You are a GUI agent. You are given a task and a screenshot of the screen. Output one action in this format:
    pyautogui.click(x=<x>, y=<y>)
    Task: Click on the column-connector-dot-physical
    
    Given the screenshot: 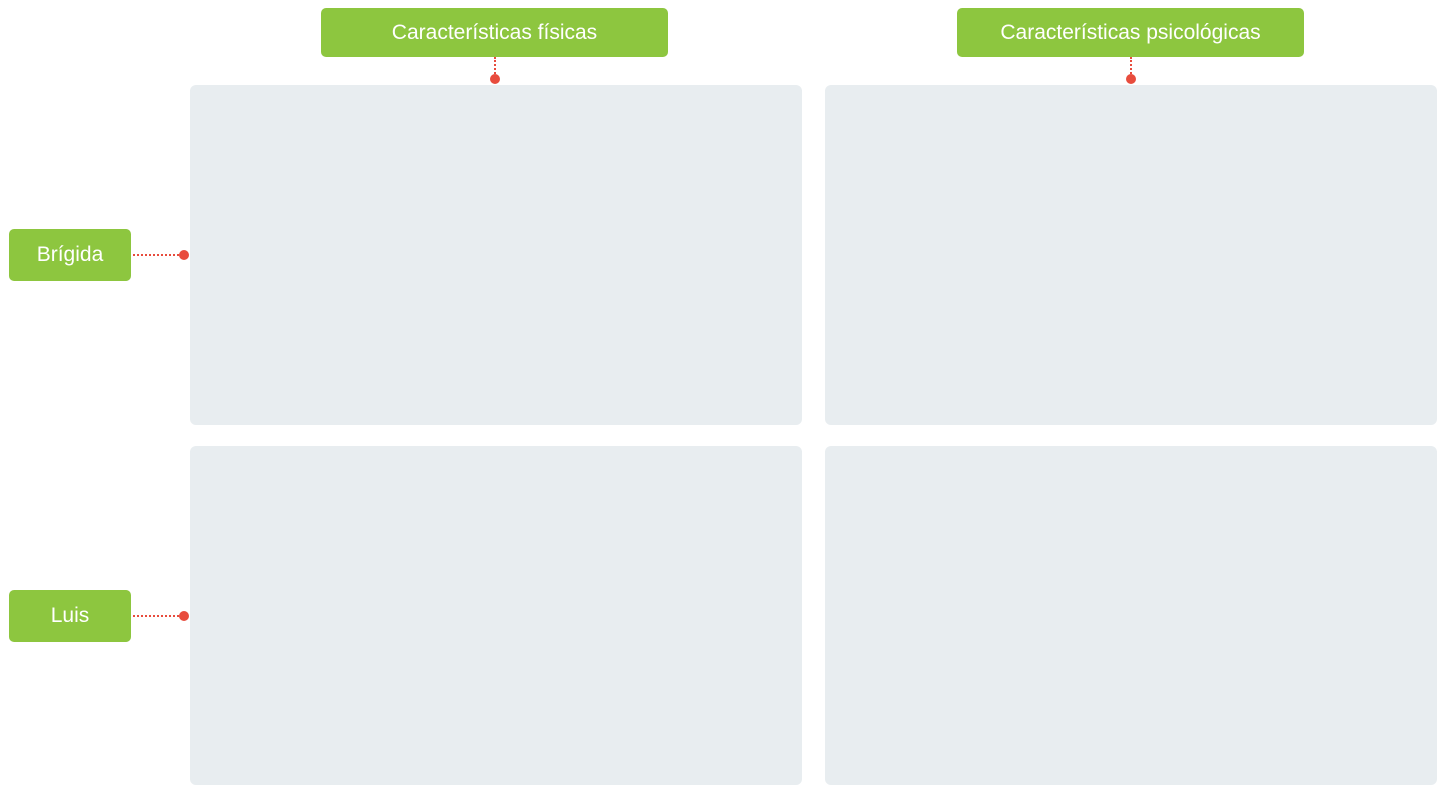 What is the action you would take?
    pyautogui.click(x=495, y=79)
    